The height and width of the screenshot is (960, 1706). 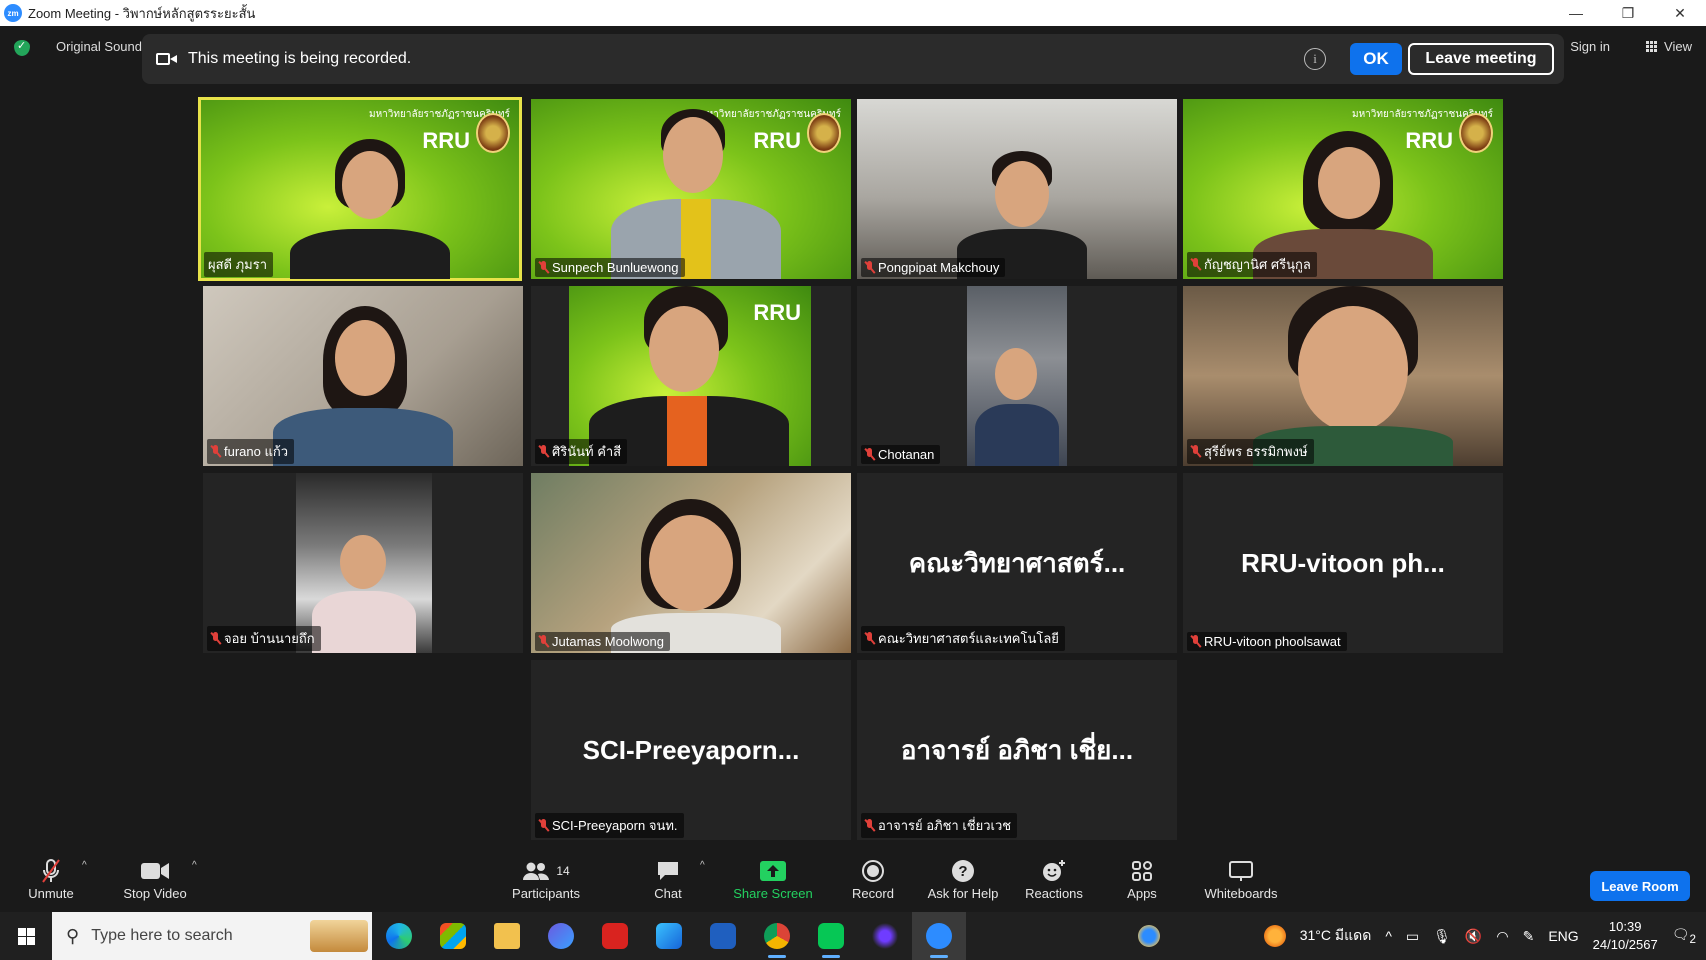 What do you see at coordinates (691, 750) in the screenshot?
I see `video-tile: SCI-Preeyaporn... SCI-Preeyaporn จนท.` at bounding box center [691, 750].